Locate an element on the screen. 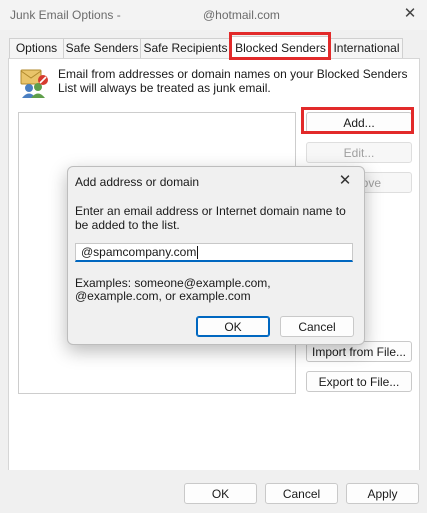  cancel-button: Cancel is located at coordinates (301, 493).